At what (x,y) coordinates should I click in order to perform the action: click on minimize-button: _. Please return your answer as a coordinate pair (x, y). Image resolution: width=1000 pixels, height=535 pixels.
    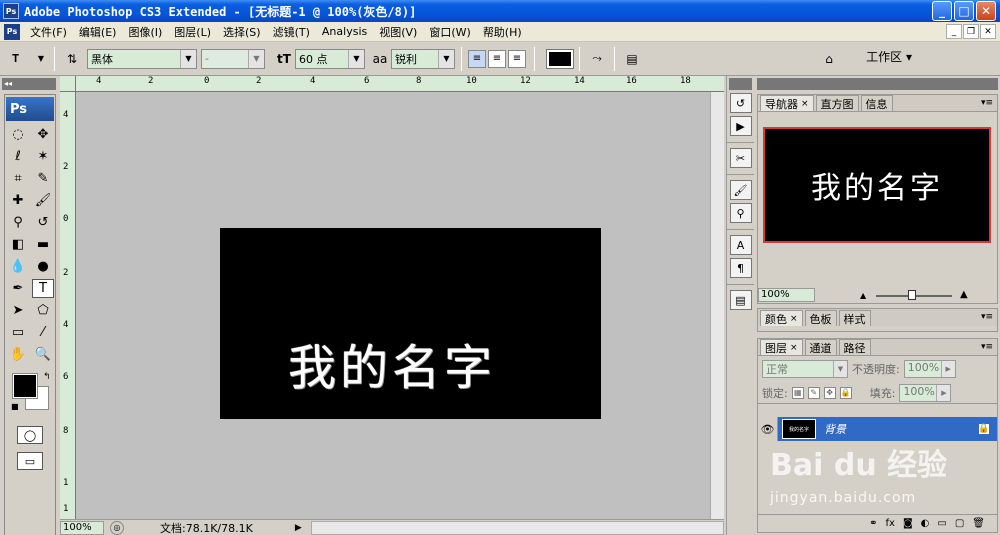
    Looking at the image, I should click on (942, 11).